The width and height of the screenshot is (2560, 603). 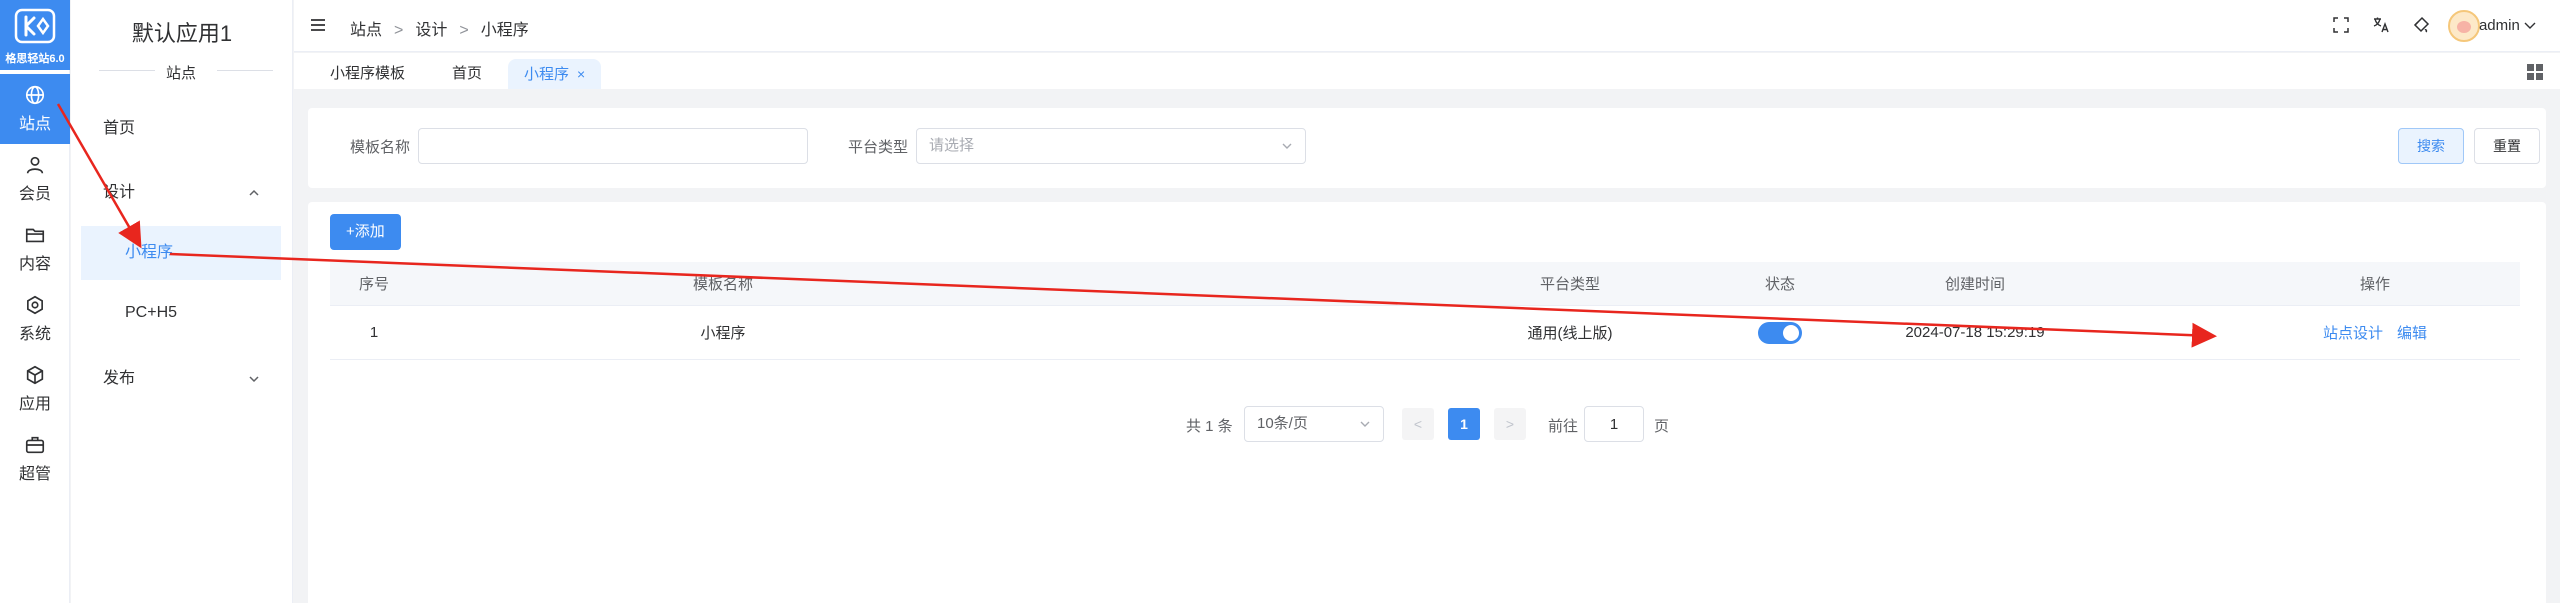 I want to click on menu-item-publish: 发布, so click(x=181, y=379).